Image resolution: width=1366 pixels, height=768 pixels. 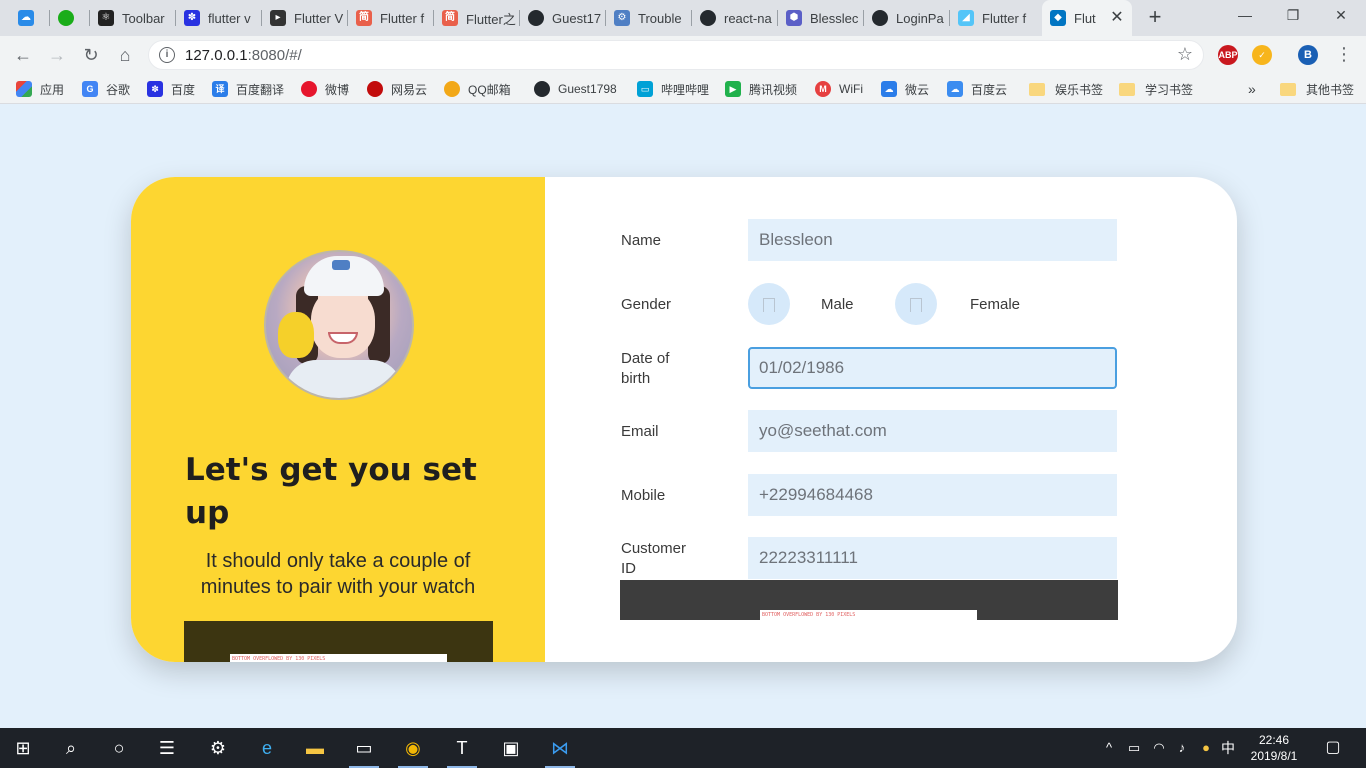 I want to click on dob-field: 01/02/1986, so click(x=932, y=368).